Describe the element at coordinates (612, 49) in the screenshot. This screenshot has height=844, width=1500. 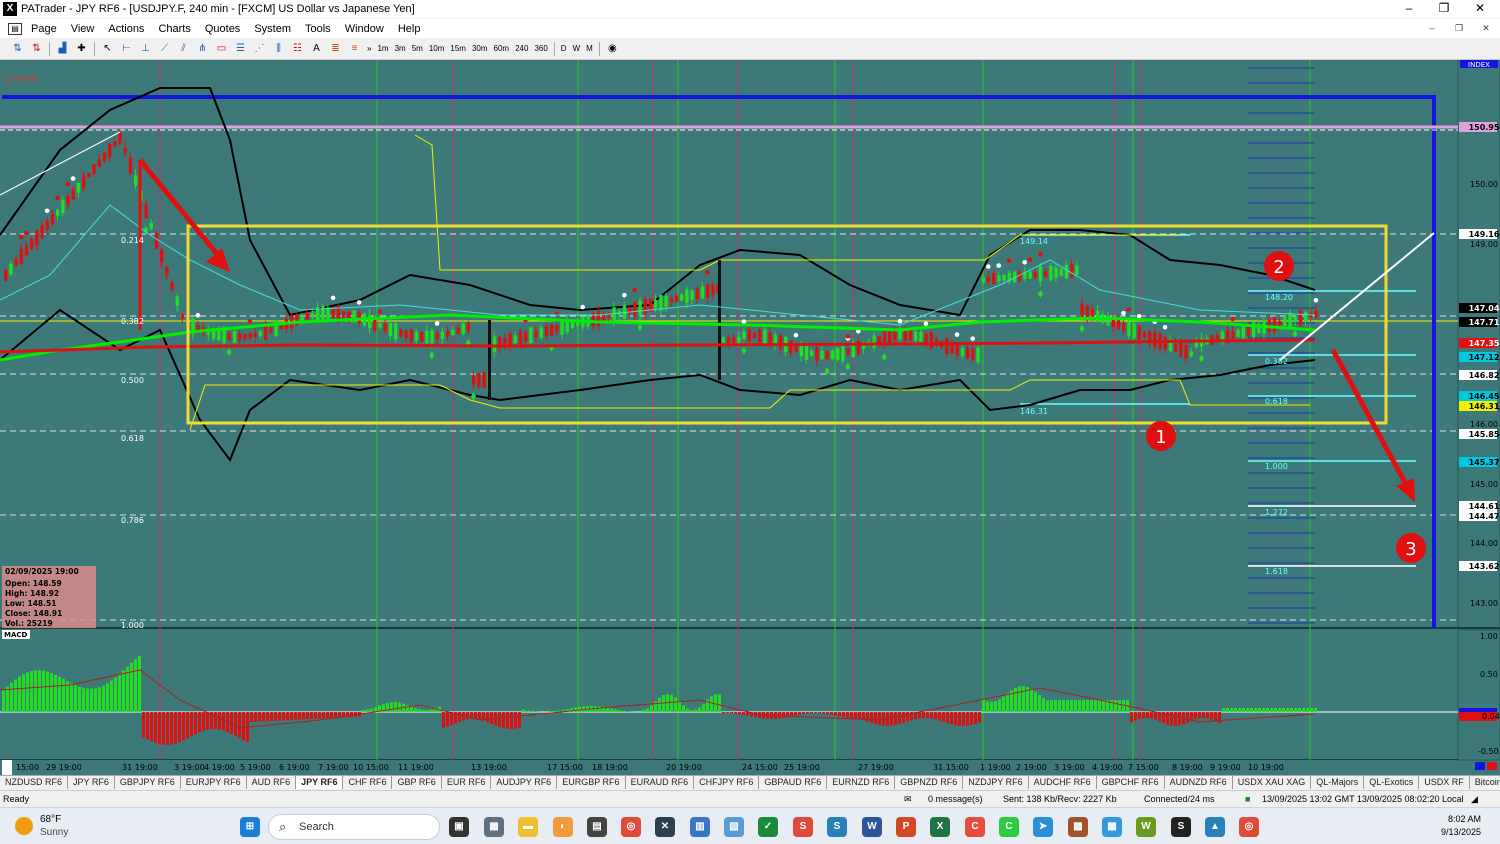
I see `clock-icon: ◉` at that location.